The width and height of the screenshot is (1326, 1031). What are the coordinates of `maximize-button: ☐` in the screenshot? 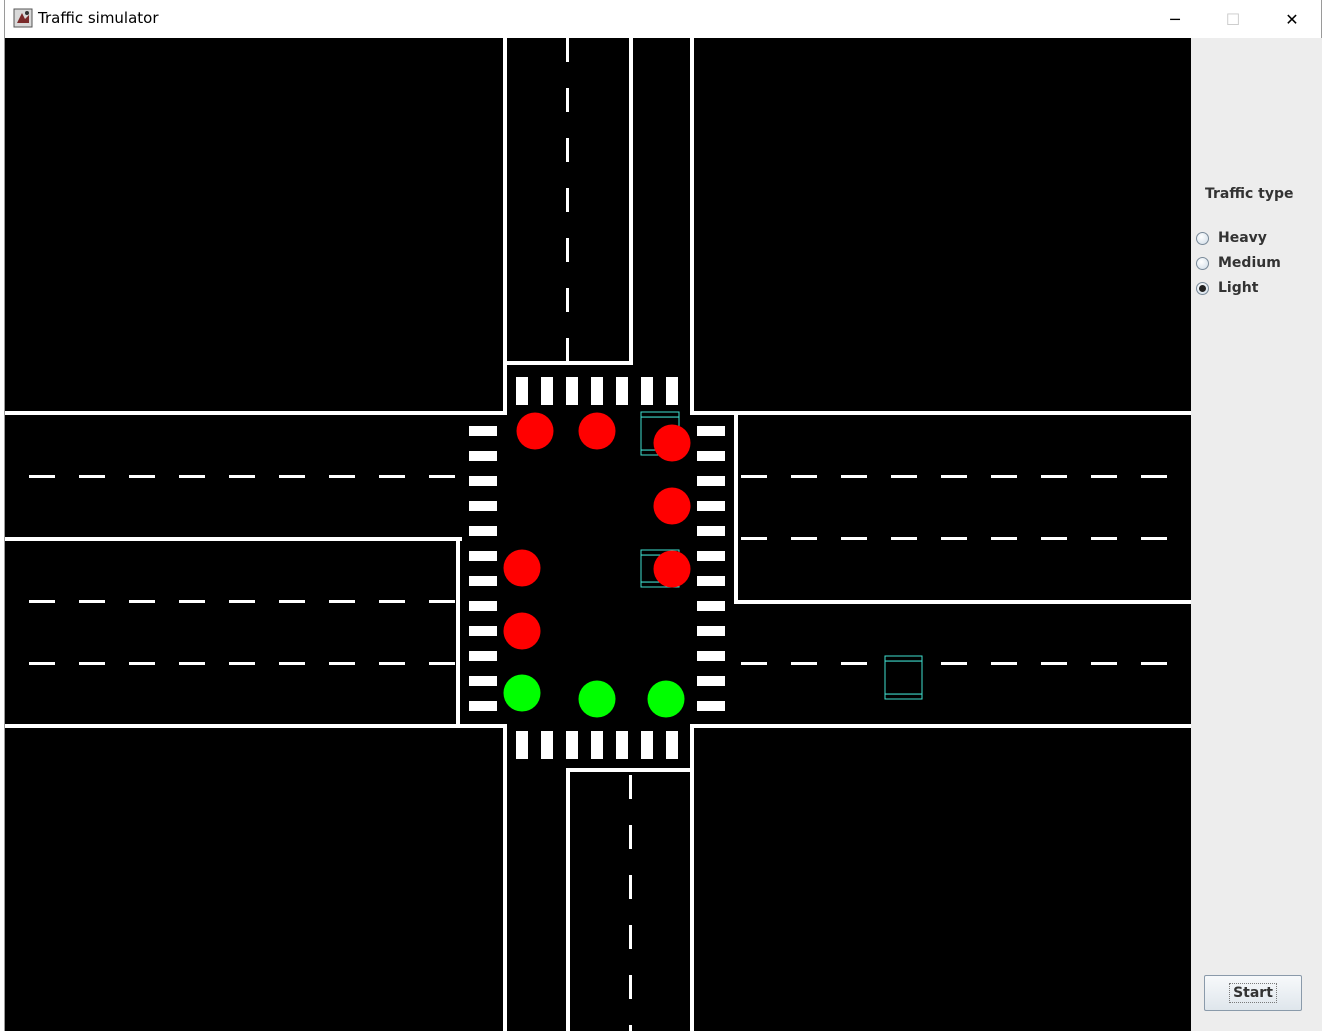 It's located at (1233, 19).